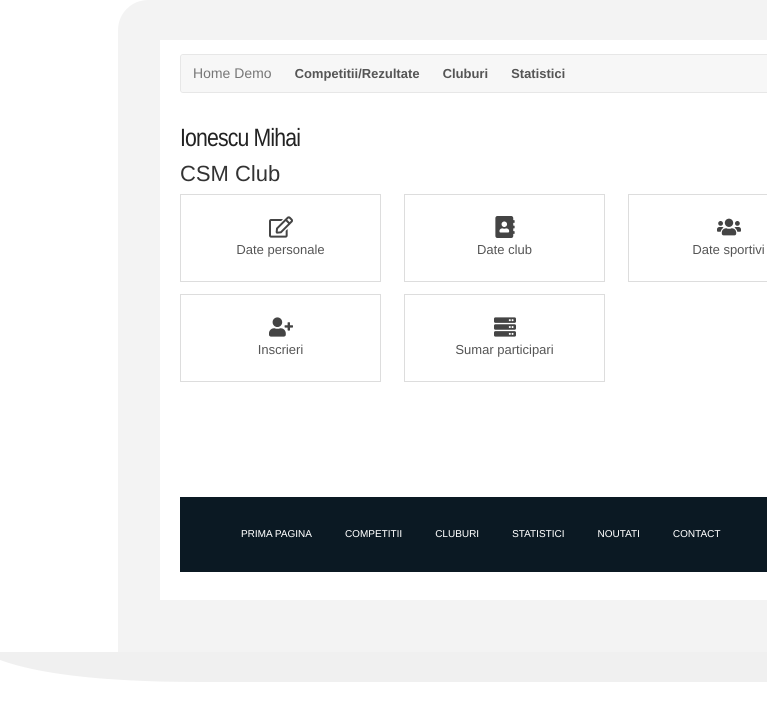  I want to click on footer-link: CONTACT, so click(696, 534).